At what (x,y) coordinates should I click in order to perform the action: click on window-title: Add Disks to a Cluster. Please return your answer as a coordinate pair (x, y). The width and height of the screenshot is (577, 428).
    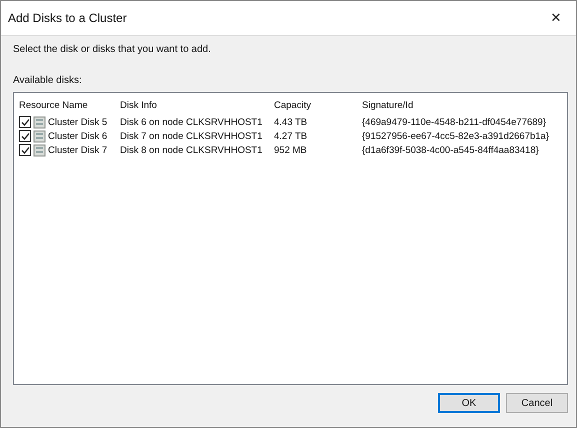
    Looking at the image, I should click on (67, 18).